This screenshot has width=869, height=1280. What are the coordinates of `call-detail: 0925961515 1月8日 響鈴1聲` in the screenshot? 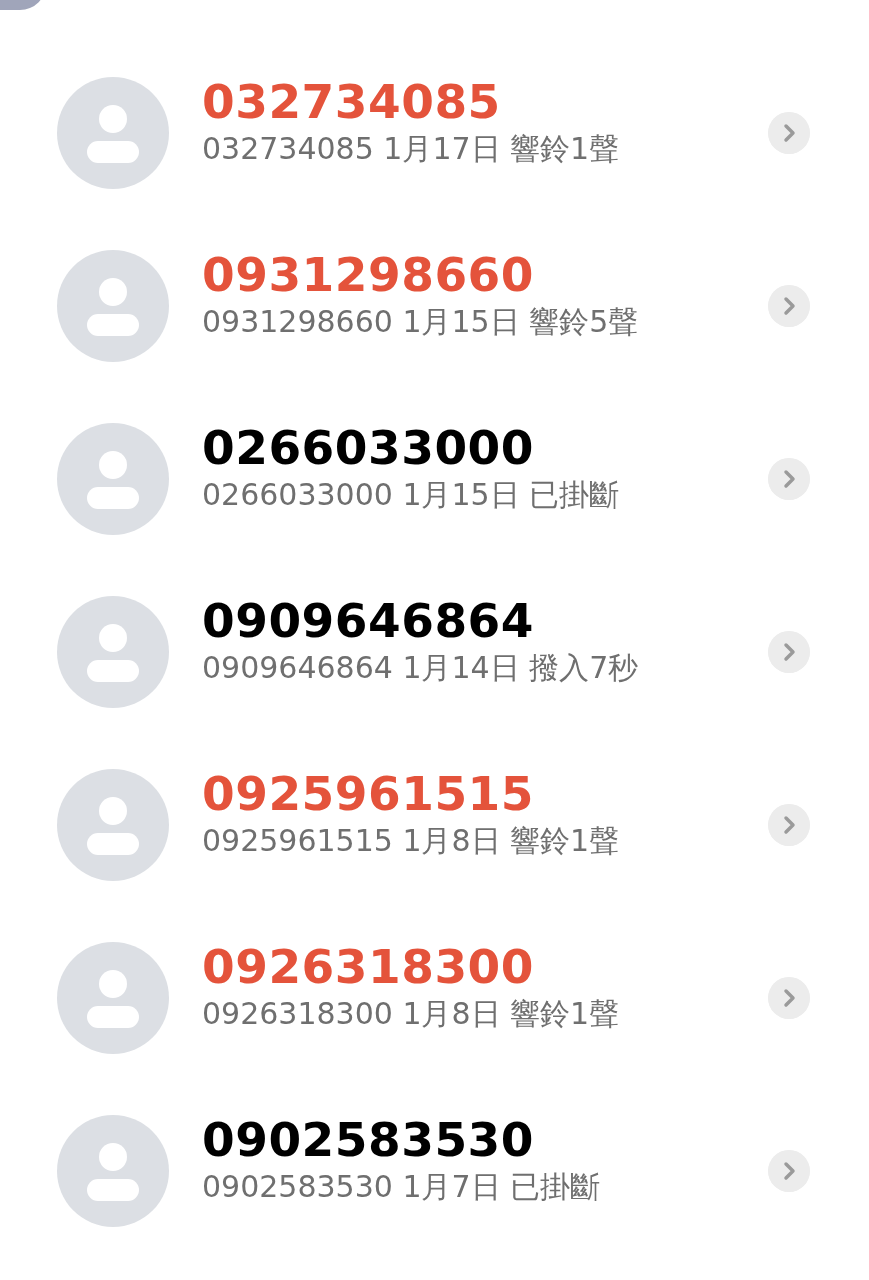 It's located at (411, 841).